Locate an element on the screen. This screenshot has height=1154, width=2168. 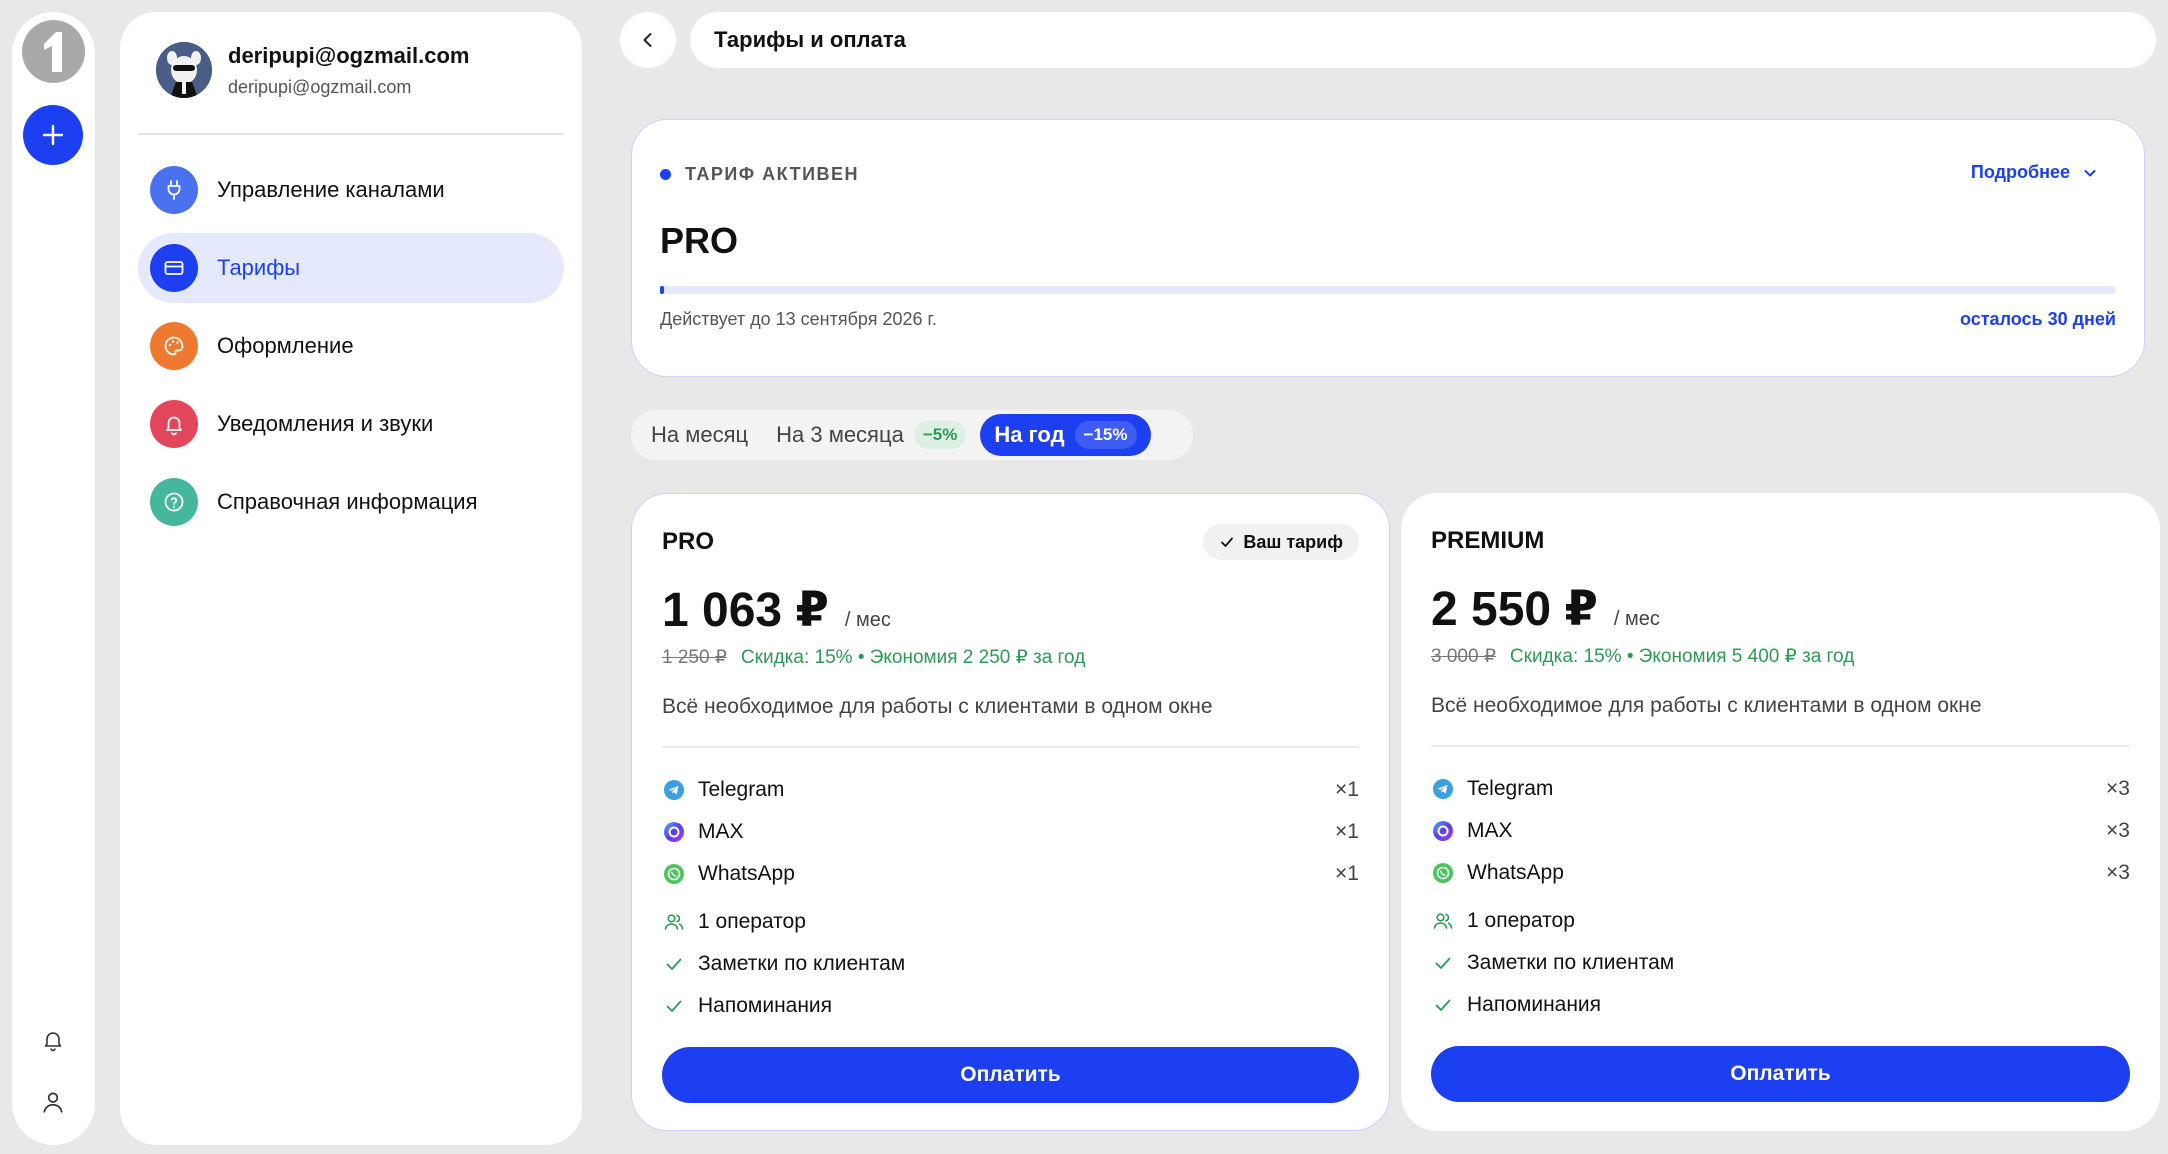
page-title: Тарифы и оплата is located at coordinates (810, 39).